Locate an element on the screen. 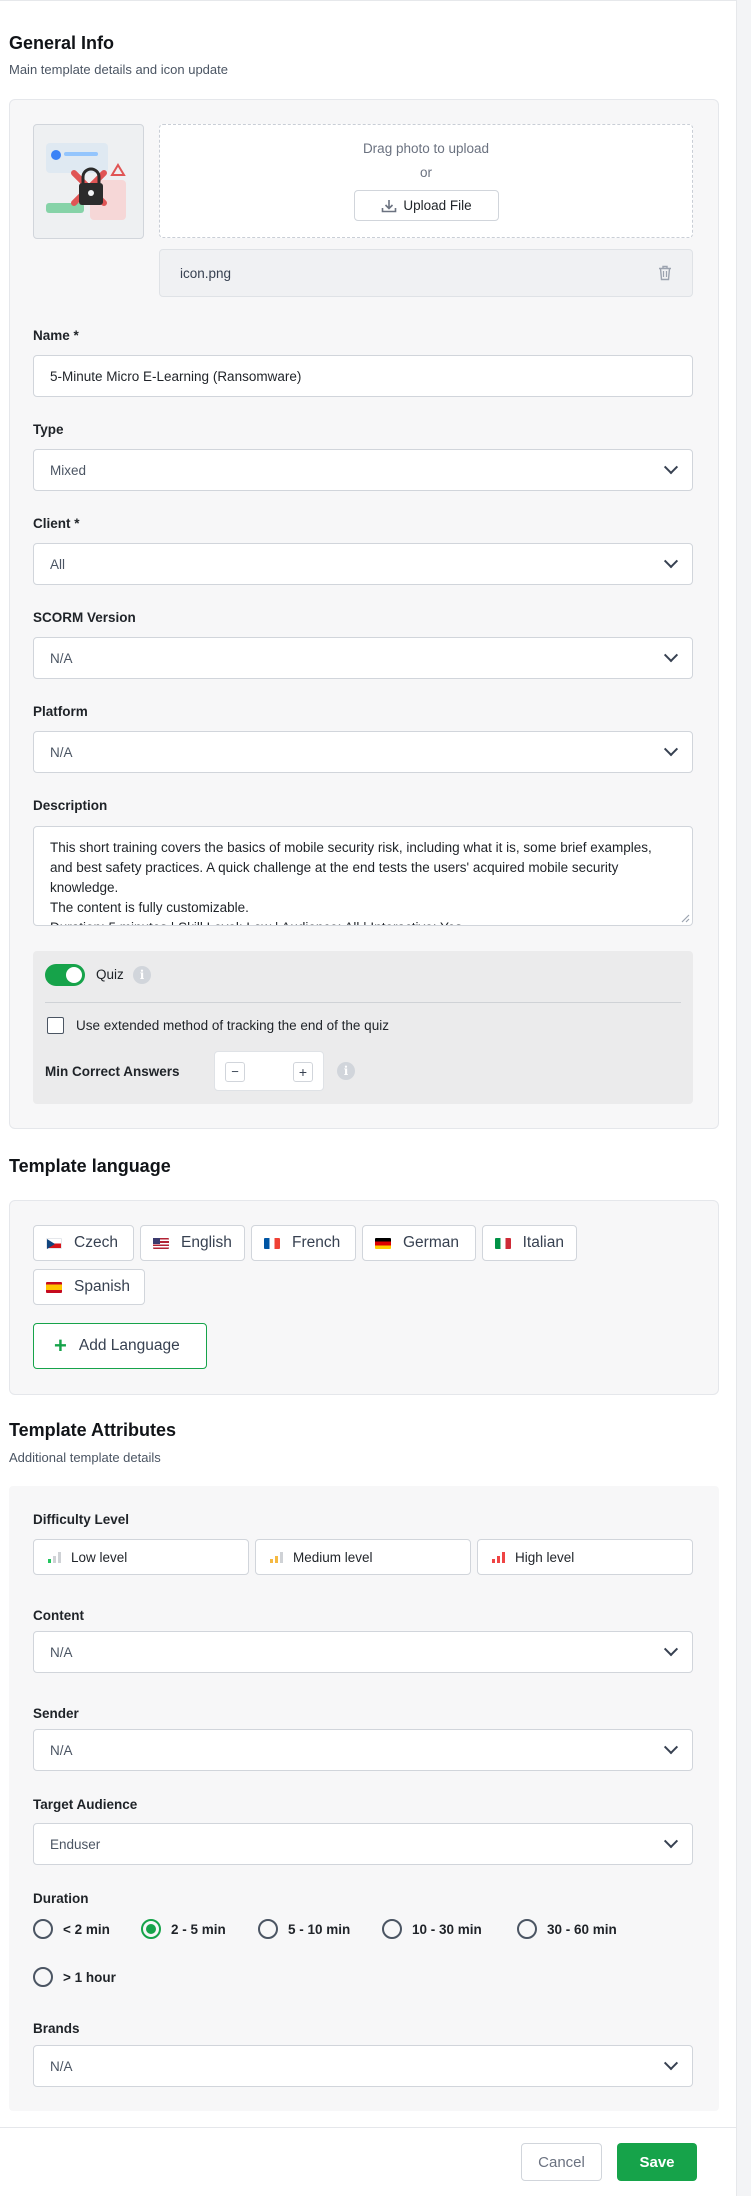 This screenshot has width=751, height=2196. scorm-version-label: SCORM Version is located at coordinates (84, 617).